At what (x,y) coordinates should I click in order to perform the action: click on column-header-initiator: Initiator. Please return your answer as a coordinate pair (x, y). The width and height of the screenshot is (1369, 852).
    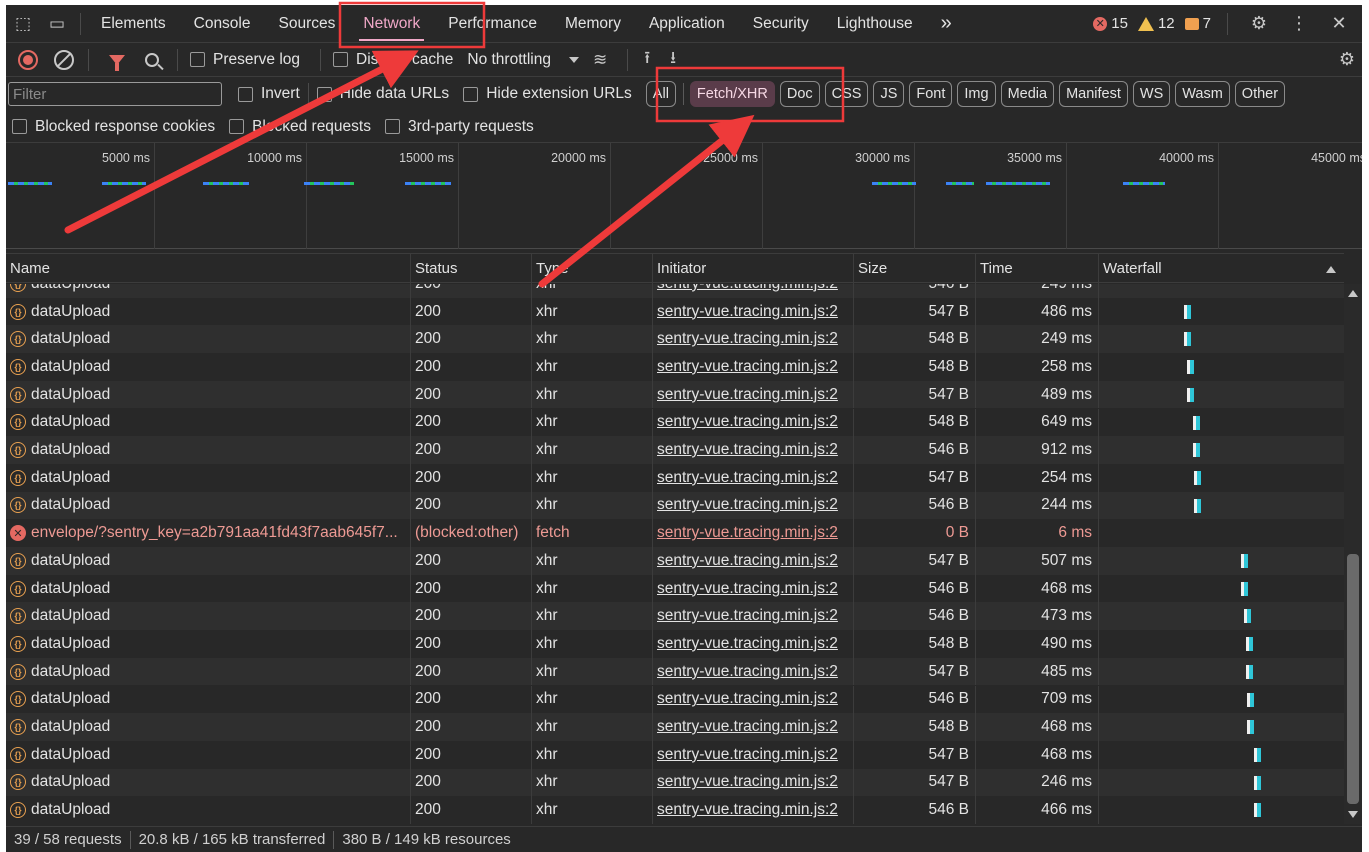
    Looking at the image, I should click on (753, 269).